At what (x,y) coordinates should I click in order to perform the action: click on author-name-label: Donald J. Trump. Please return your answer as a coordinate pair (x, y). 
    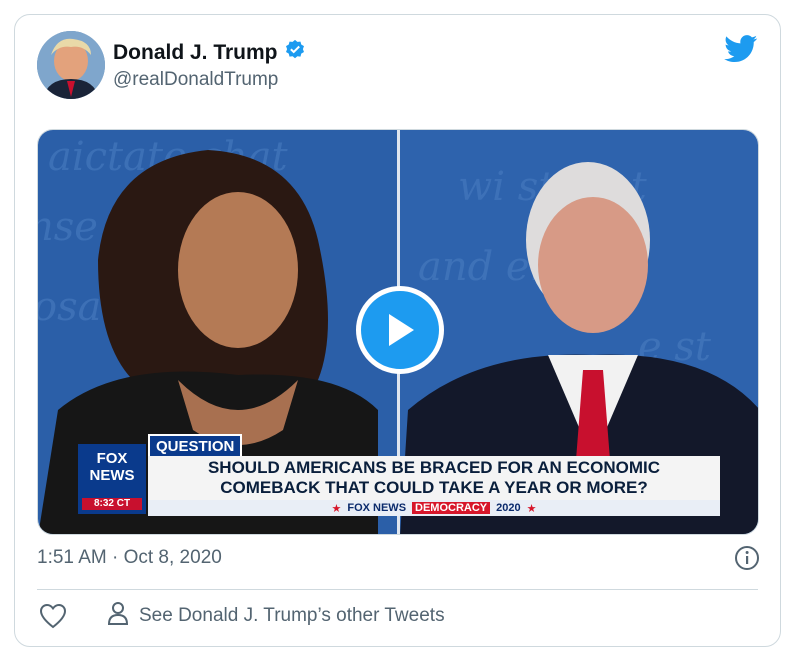
    Looking at the image, I should click on (195, 52).